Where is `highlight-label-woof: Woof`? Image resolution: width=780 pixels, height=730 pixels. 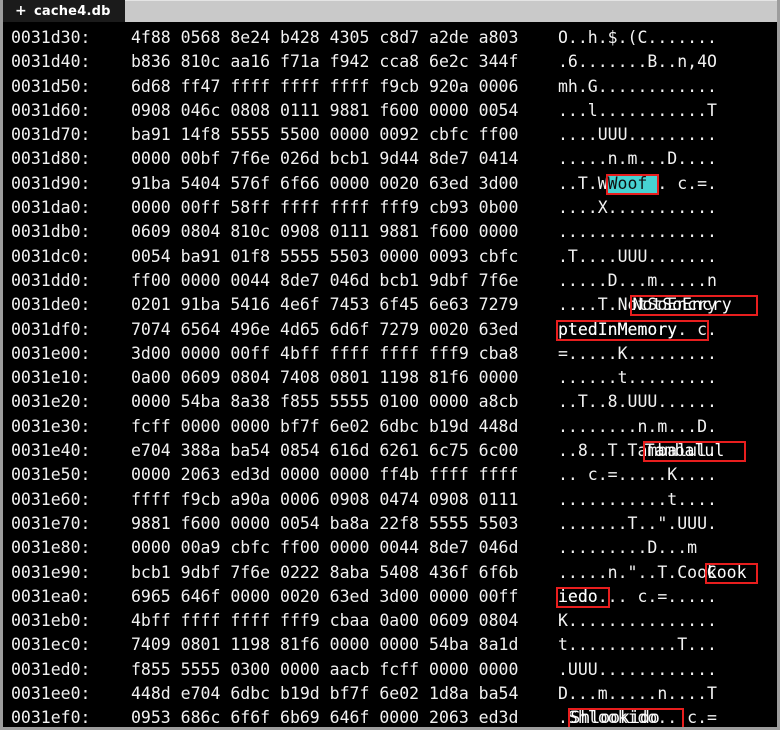 highlight-label-woof: Woof is located at coordinates (627, 183).